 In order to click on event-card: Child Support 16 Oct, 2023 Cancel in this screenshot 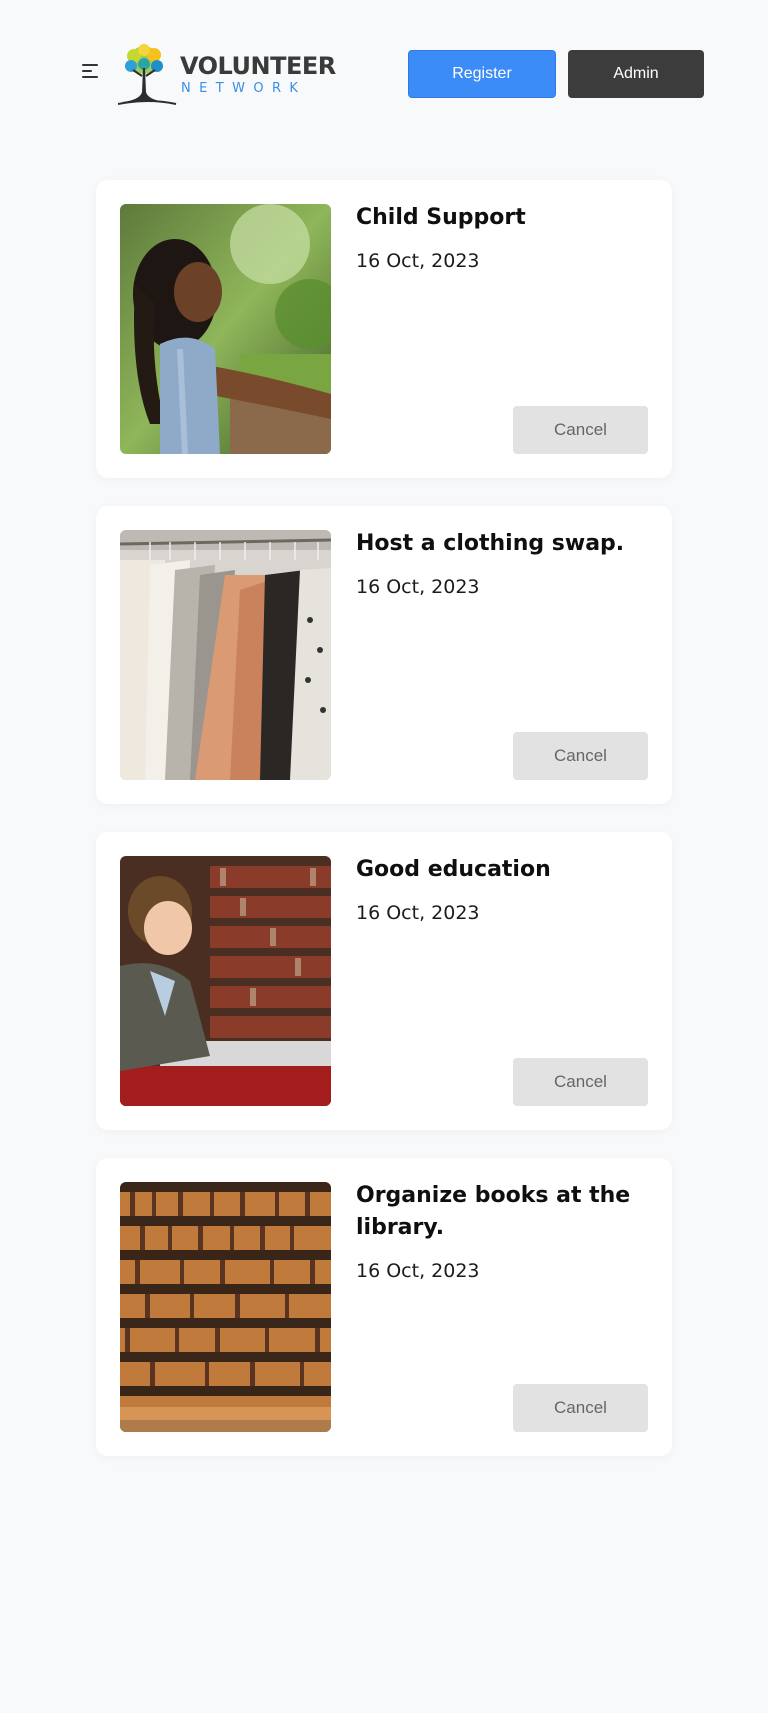, I will do `click(384, 329)`.